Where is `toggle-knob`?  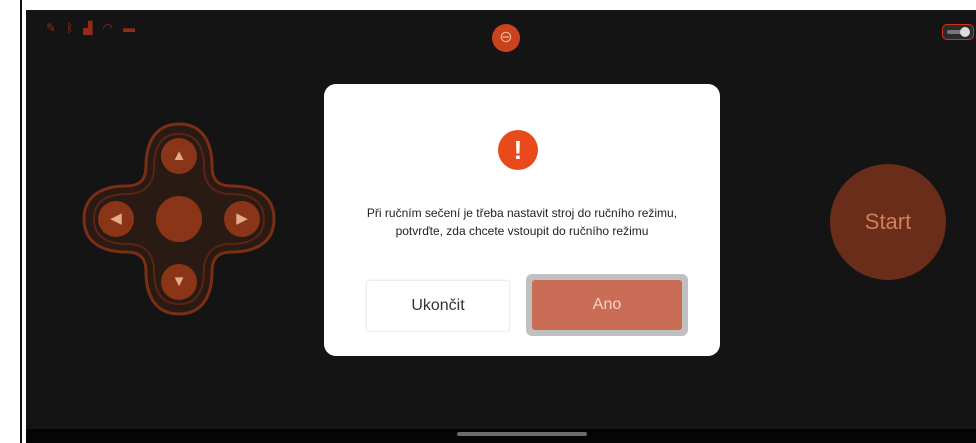 toggle-knob is located at coordinates (965, 32).